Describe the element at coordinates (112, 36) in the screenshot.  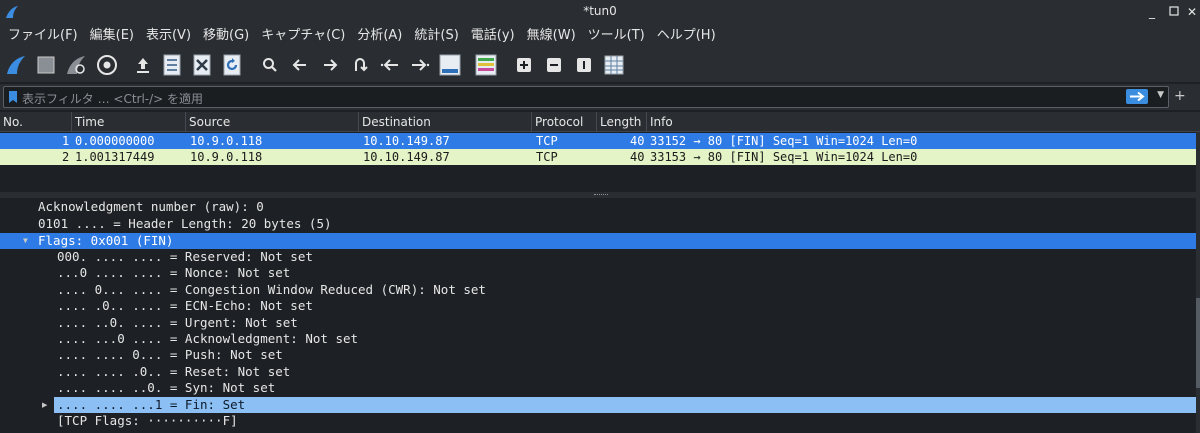
I see `menu-edit: 編集(E)` at that location.